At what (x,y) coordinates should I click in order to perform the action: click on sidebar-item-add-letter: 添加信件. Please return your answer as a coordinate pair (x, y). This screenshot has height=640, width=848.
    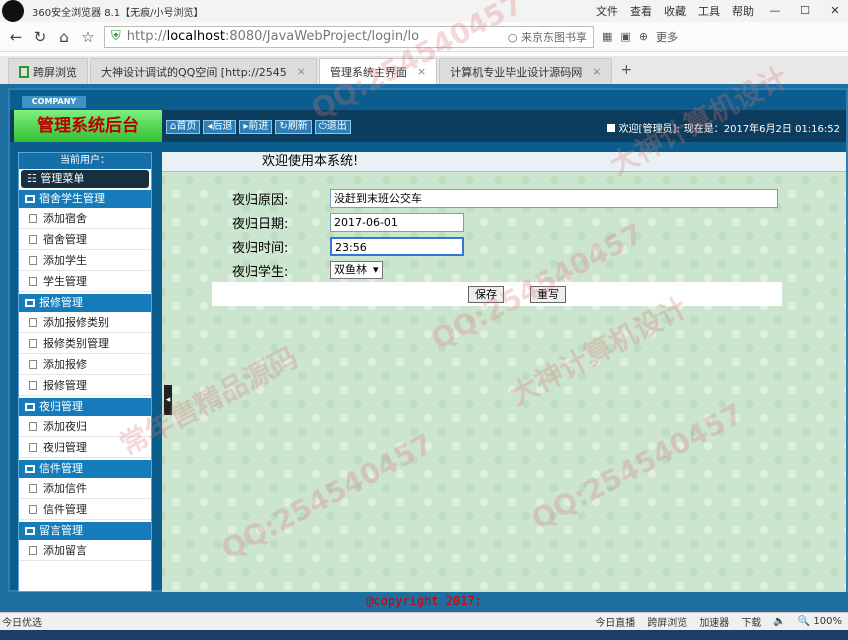
    Looking at the image, I should click on (85, 488).